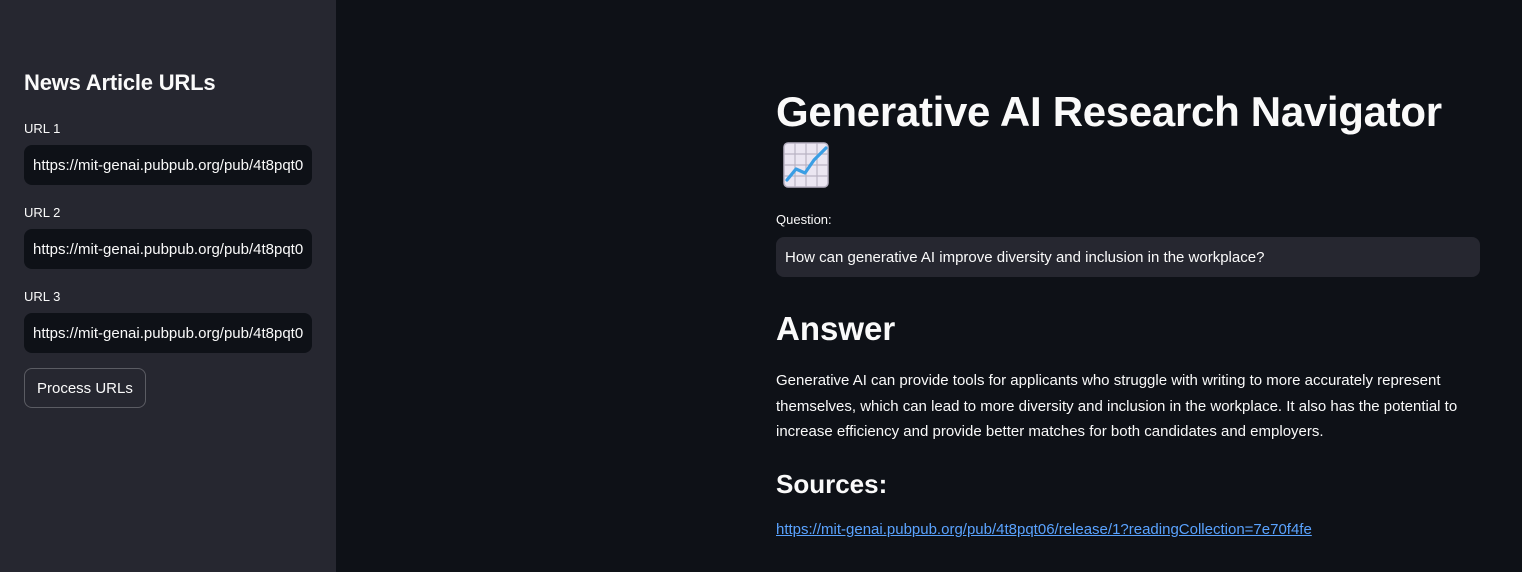 This screenshot has width=1522, height=572. What do you see at coordinates (1109, 111) in the screenshot?
I see `page-title: Generative AI Research Navigator` at bounding box center [1109, 111].